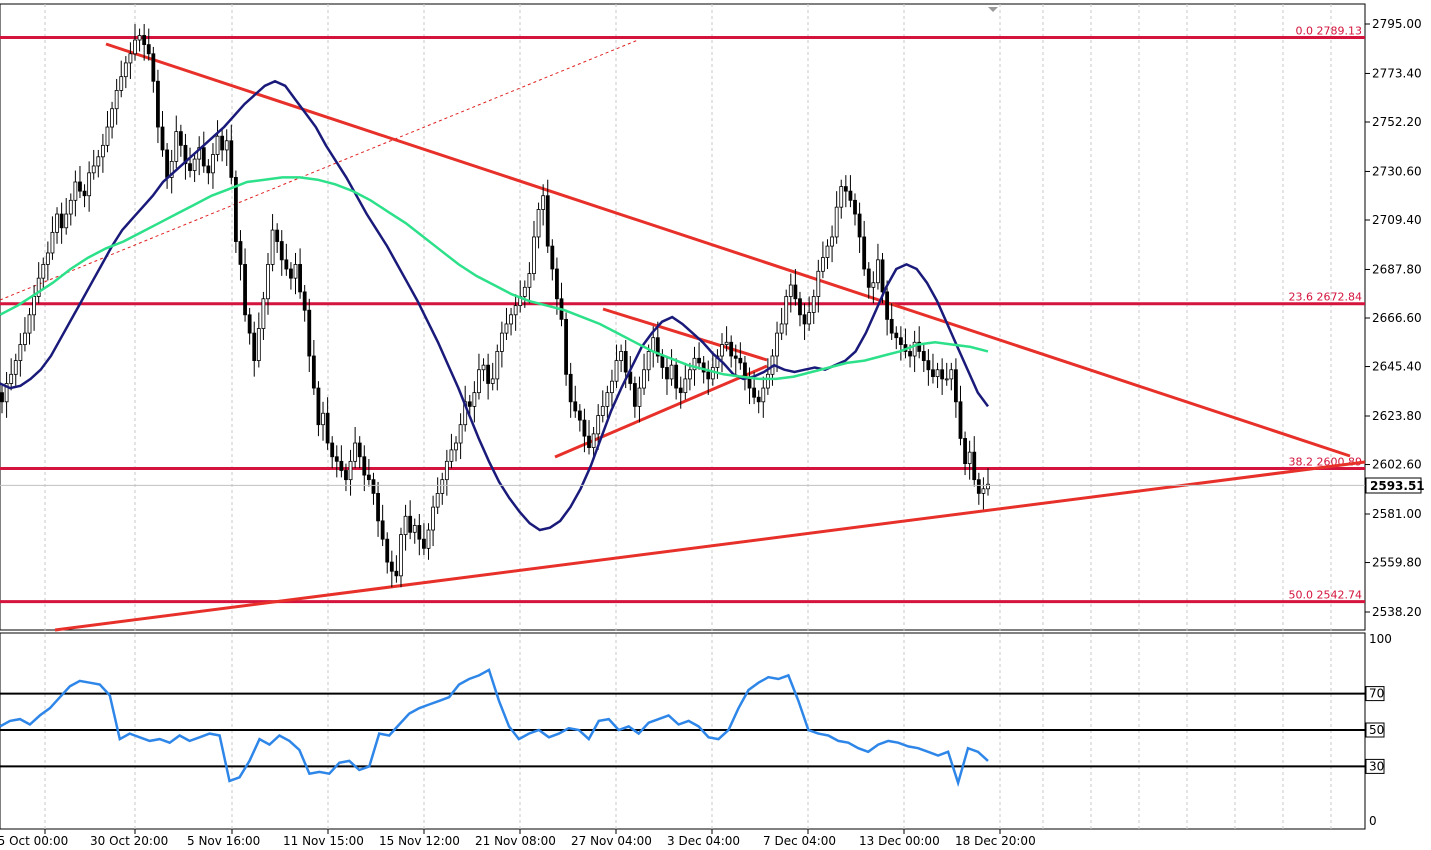 The image size is (1431, 850). Describe the element at coordinates (1376, 766) in the screenshot. I see `rsi-tick-label: 30` at that location.